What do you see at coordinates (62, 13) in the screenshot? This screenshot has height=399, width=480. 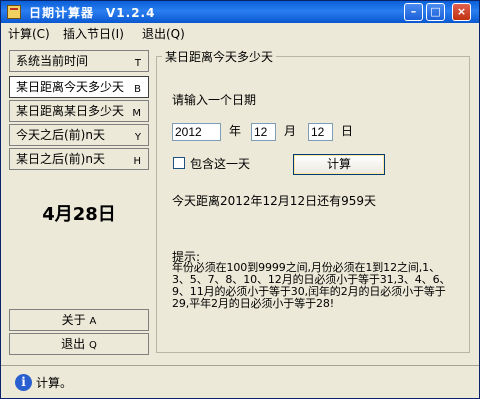 I see `app-title: 日期计算器` at bounding box center [62, 13].